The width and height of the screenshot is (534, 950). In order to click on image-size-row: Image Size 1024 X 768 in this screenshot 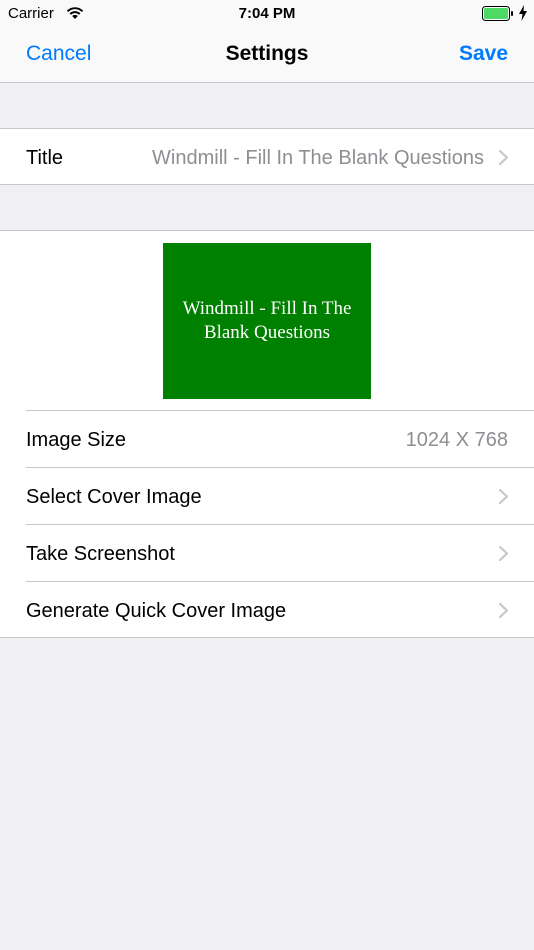, I will do `click(267, 439)`.